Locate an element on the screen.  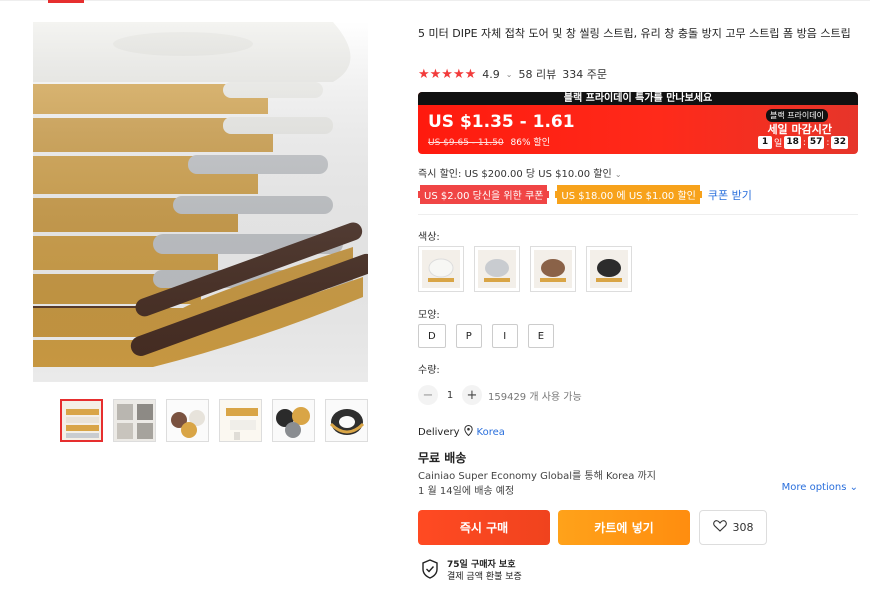
quantity-stepper: − 1 + 159429 개 사용 가능 is located at coordinates (500, 395).